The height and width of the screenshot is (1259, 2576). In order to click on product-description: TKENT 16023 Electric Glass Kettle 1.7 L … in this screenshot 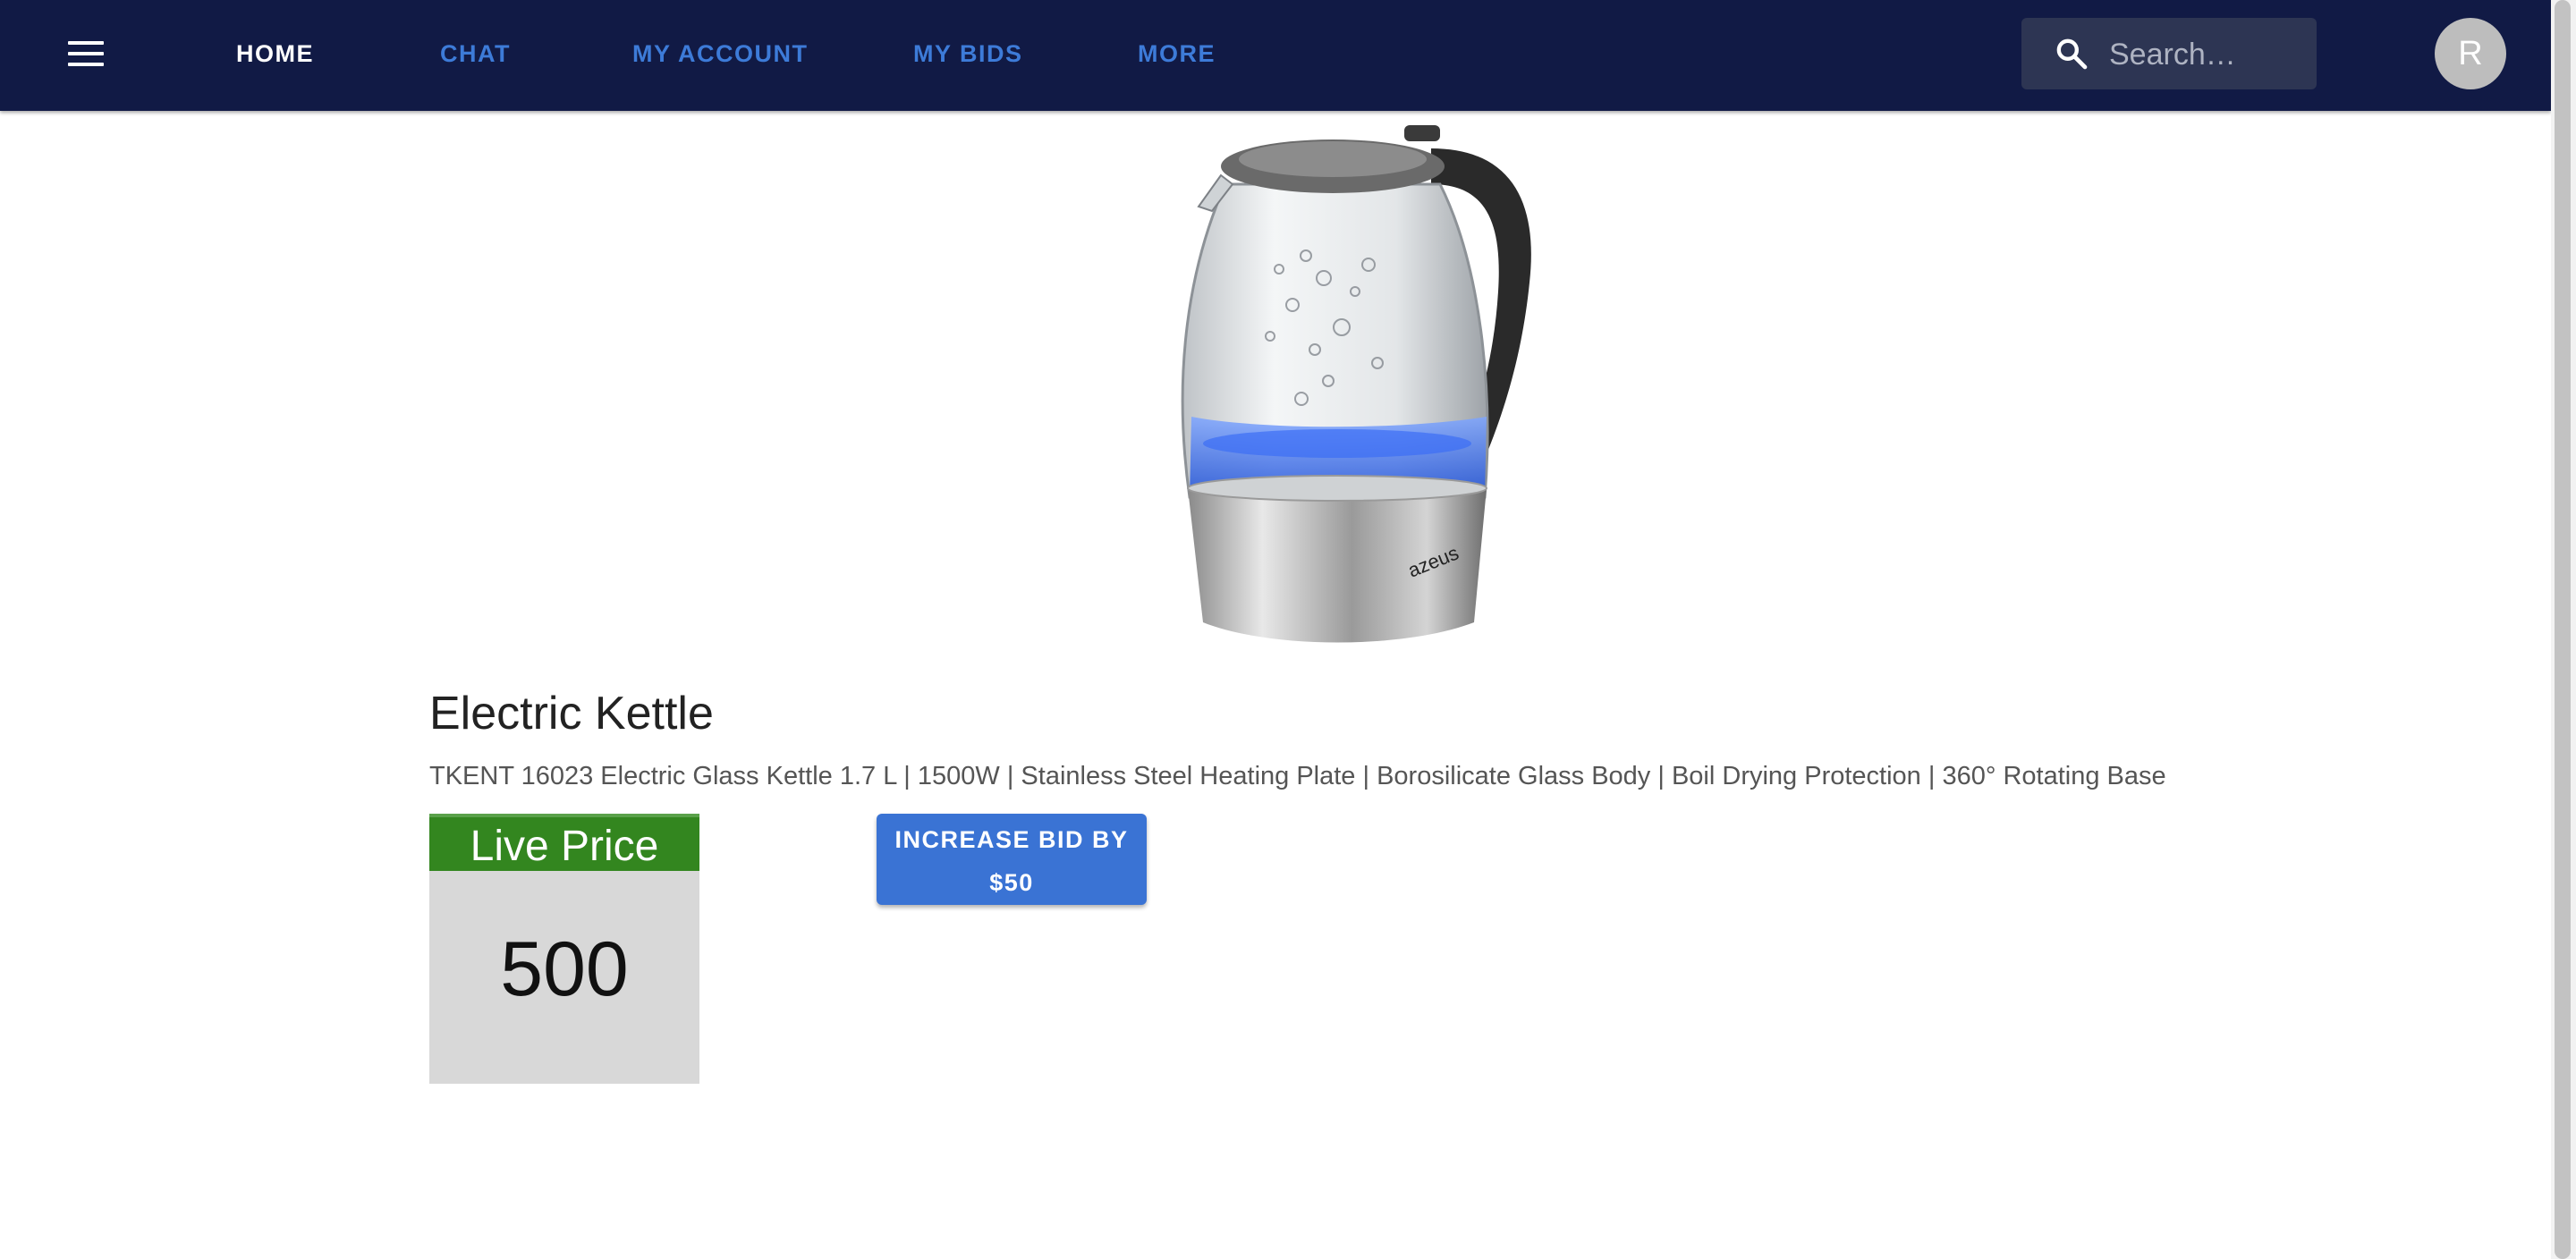, I will do `click(1297, 776)`.